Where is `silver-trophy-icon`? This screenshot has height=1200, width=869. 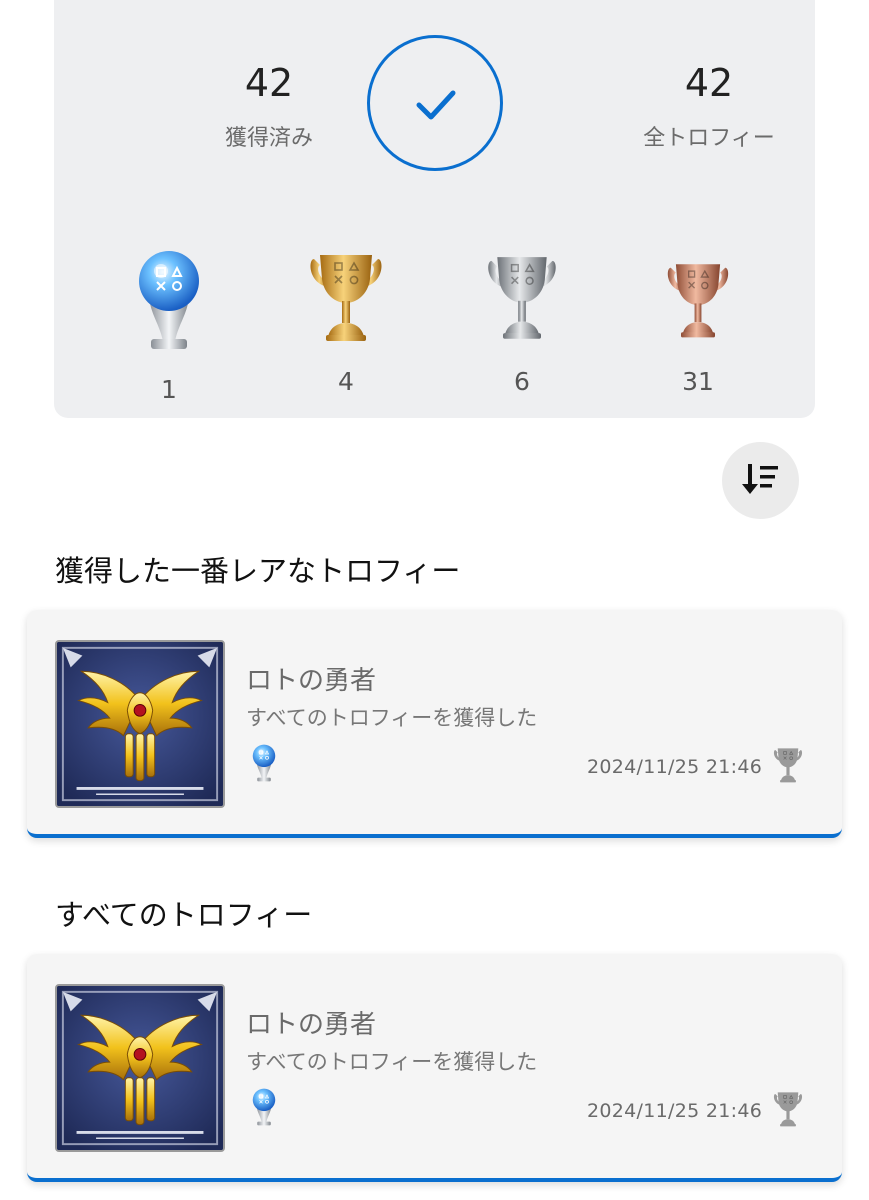 silver-trophy-icon is located at coordinates (522, 297).